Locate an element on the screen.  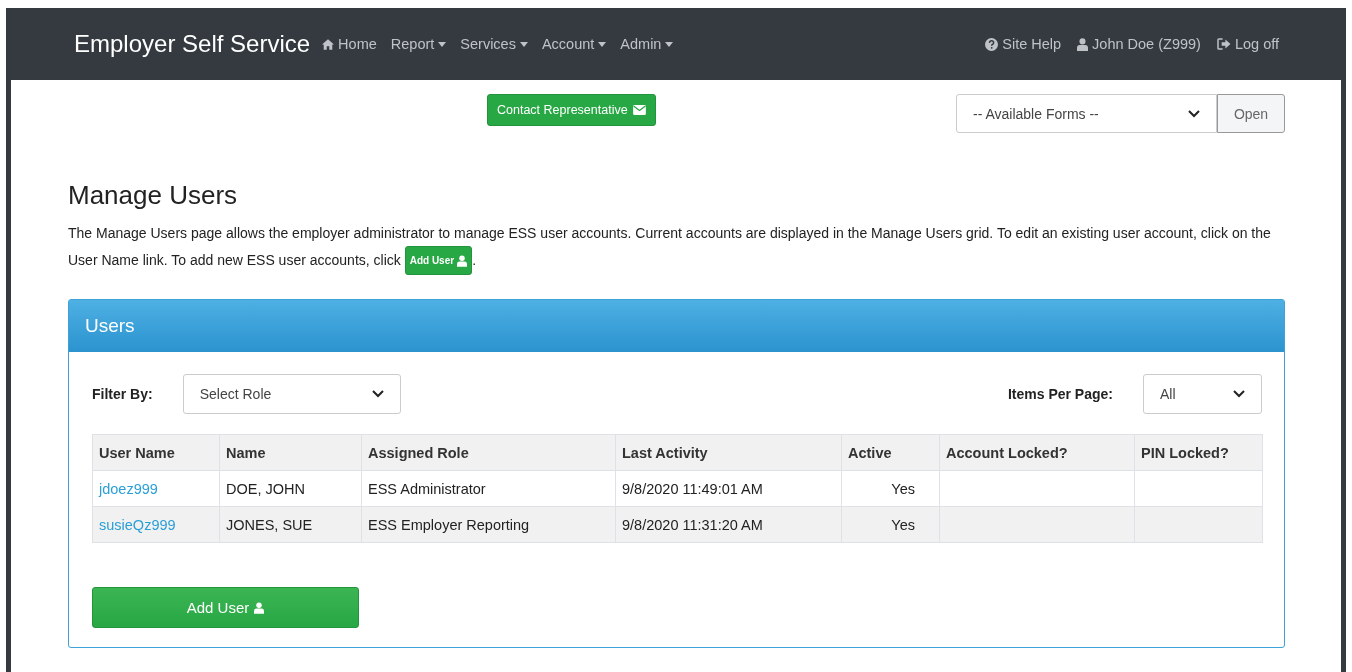
column-header: Active is located at coordinates (890, 452).